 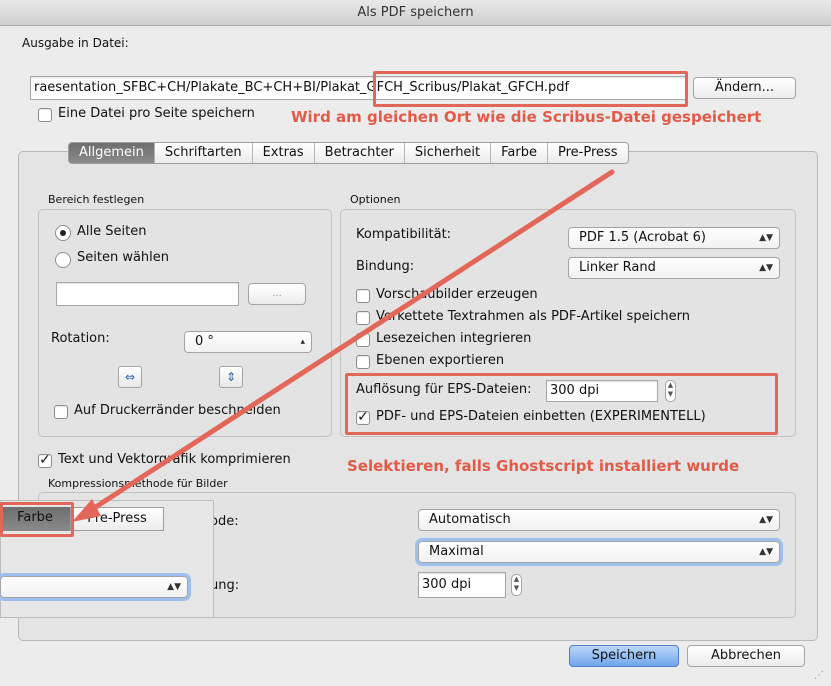 What do you see at coordinates (746, 656) in the screenshot?
I see `cancel-button: Abbrechen` at bounding box center [746, 656].